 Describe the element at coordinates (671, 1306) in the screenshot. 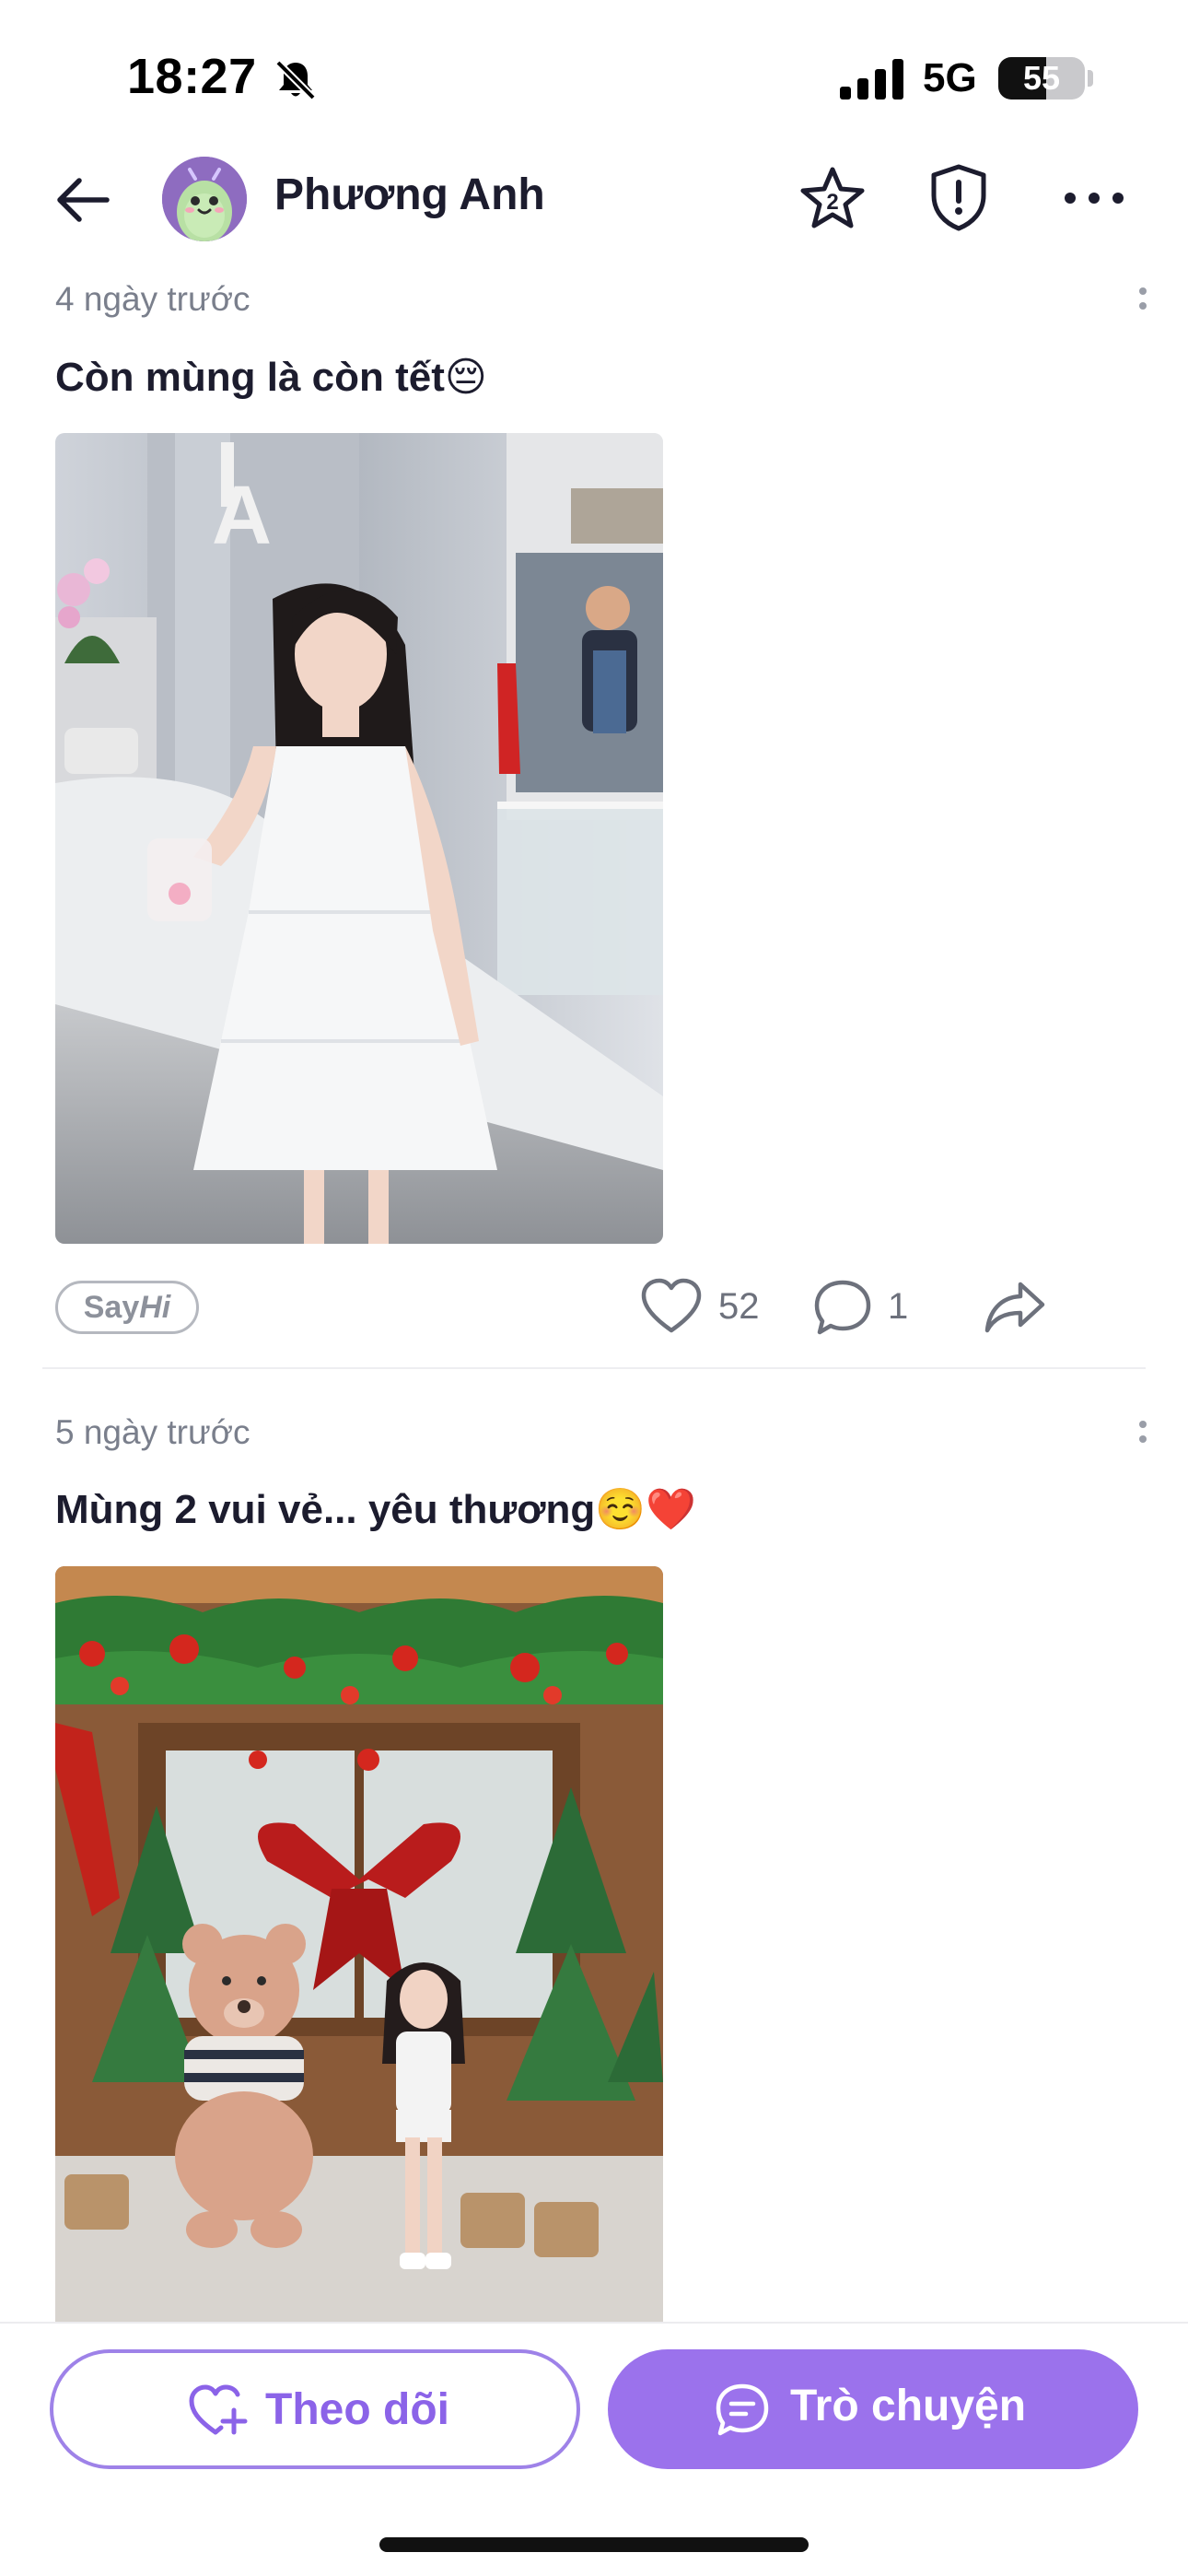

I see `heart-icon` at that location.